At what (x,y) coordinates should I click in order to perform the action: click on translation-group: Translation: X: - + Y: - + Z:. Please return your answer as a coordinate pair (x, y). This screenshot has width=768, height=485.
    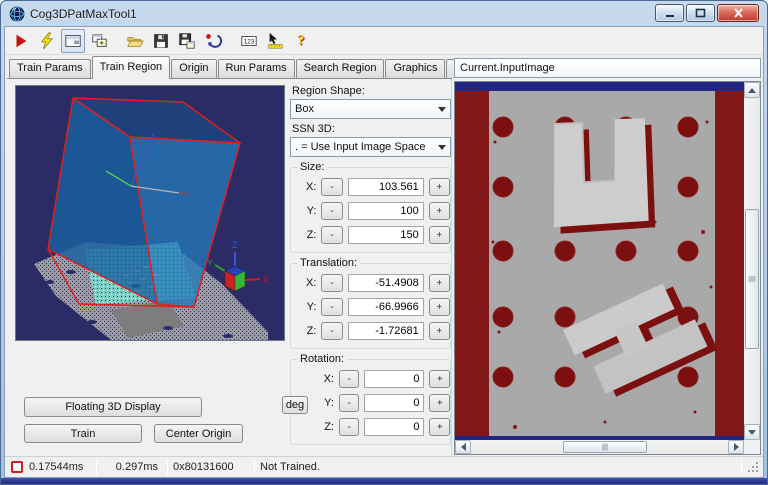
    Looking at the image, I should click on (370, 303).